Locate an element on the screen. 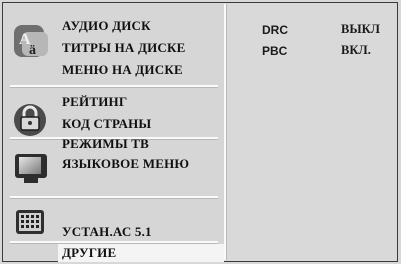  language-icon: A ä is located at coordinates (31, 41).